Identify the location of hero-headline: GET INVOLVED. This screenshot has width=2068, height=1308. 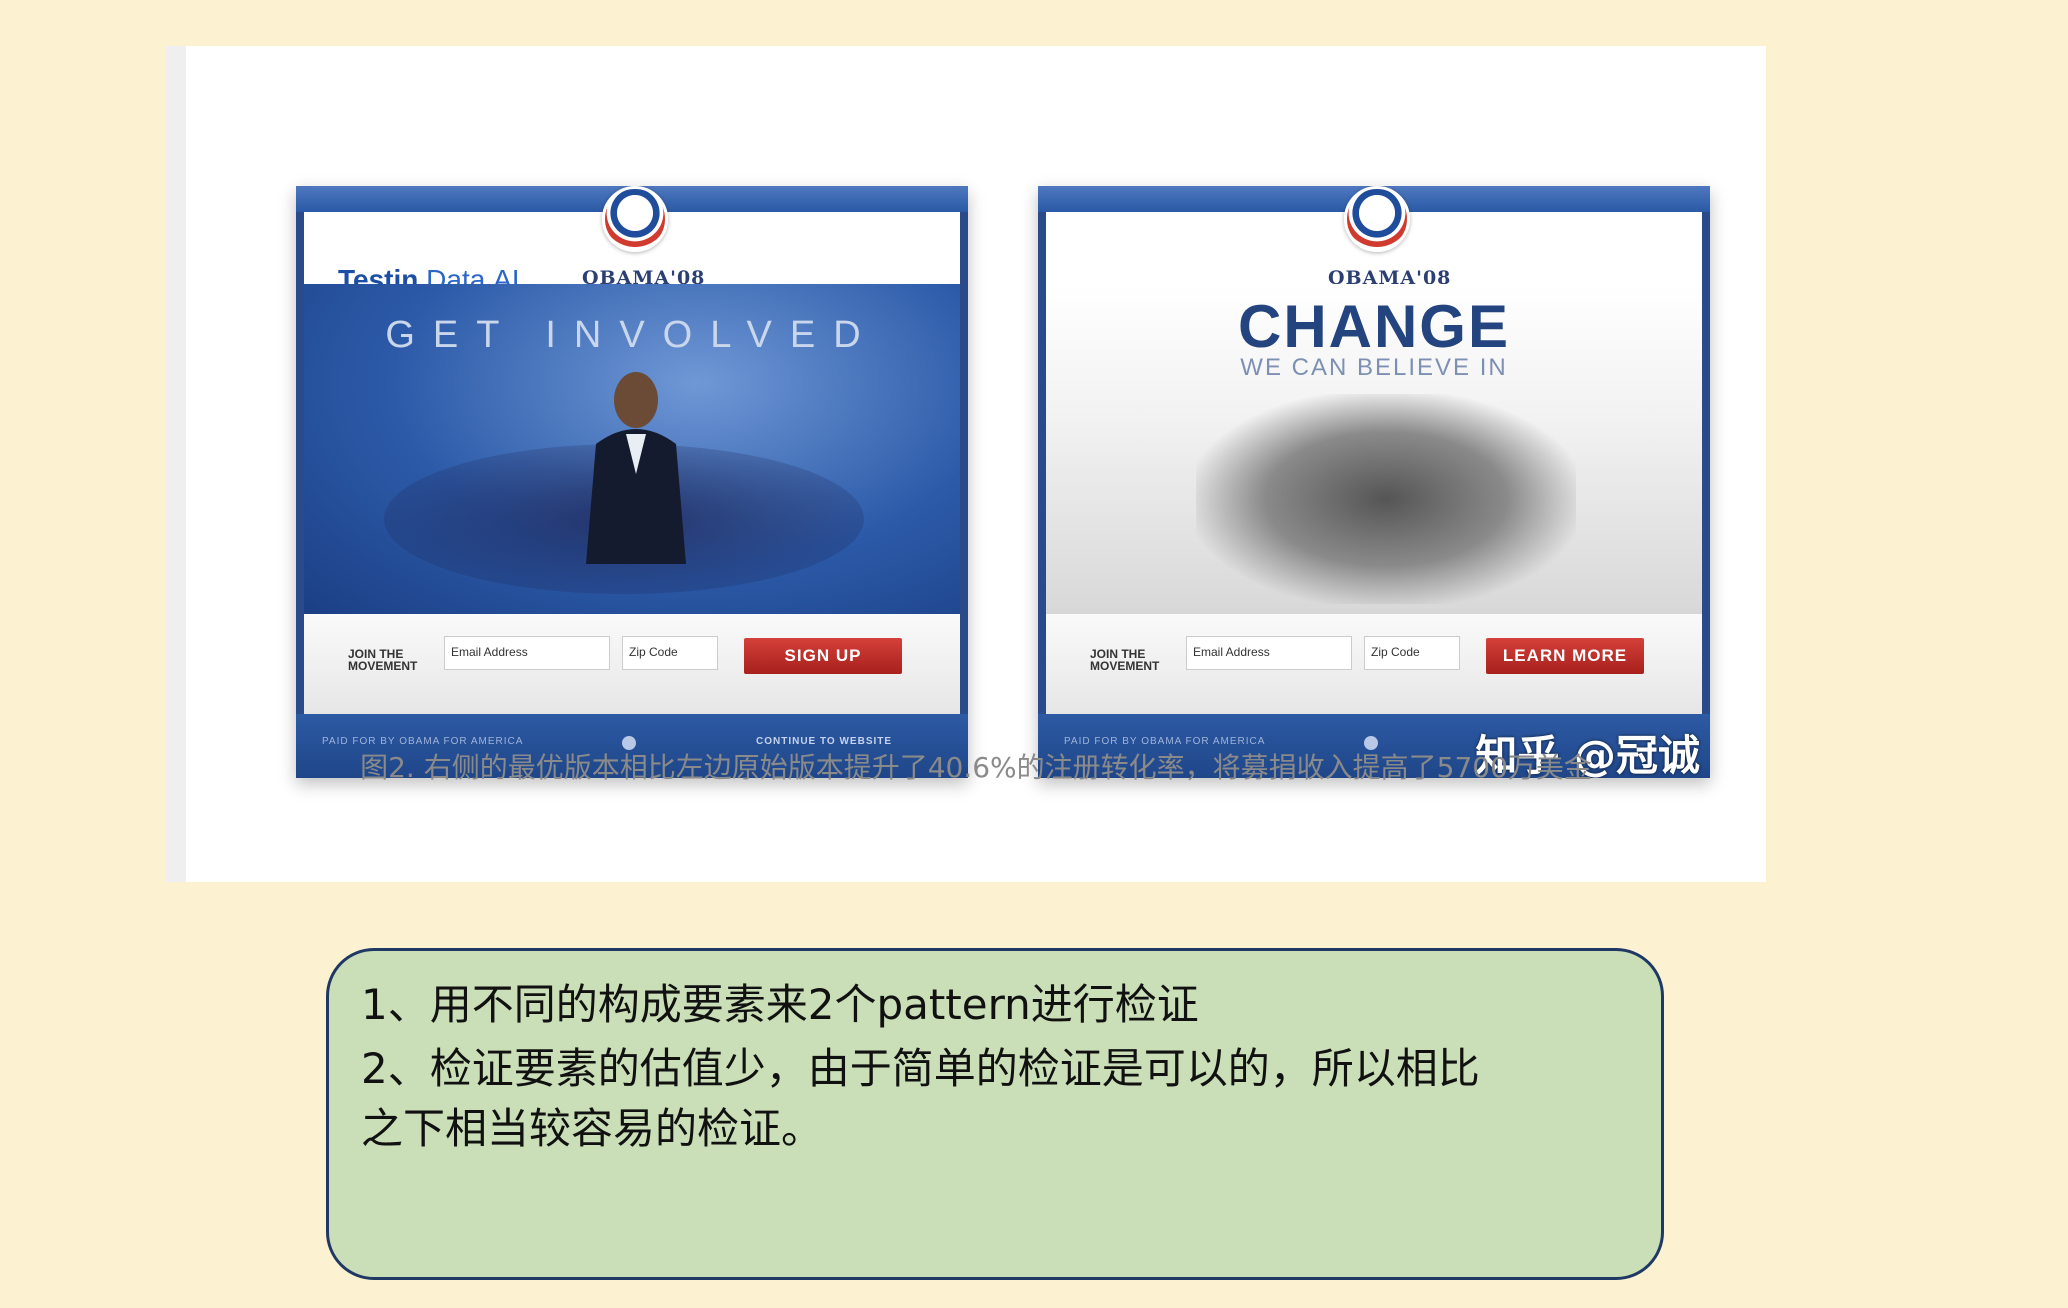
(632, 335).